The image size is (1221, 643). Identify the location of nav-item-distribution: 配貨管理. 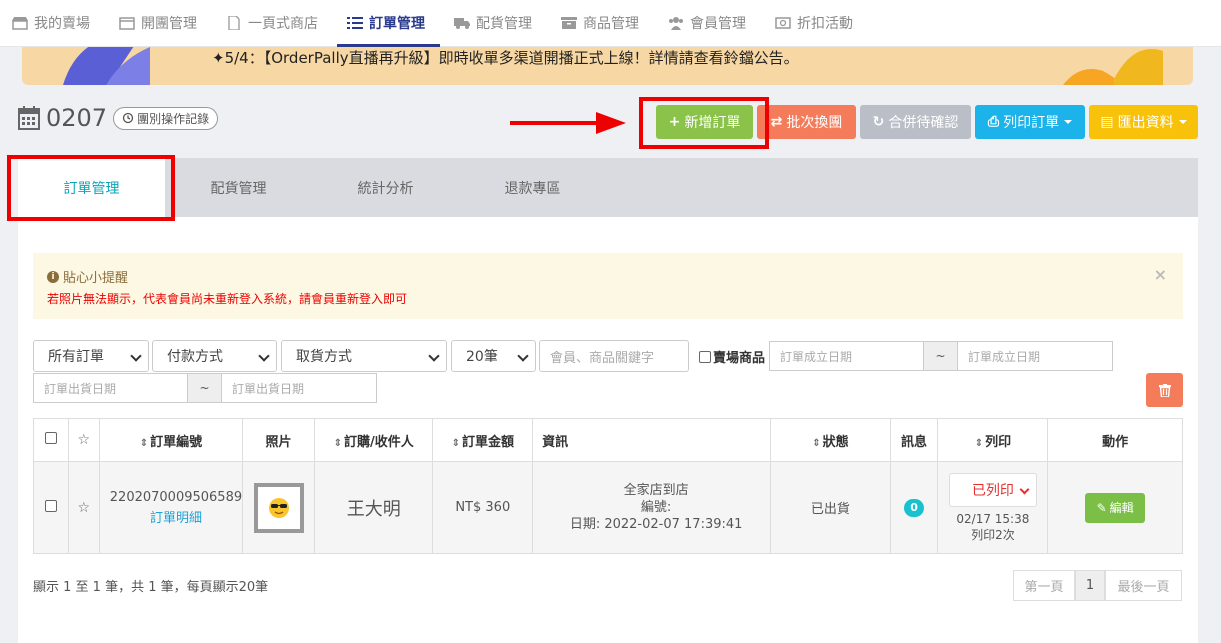
(500, 23).